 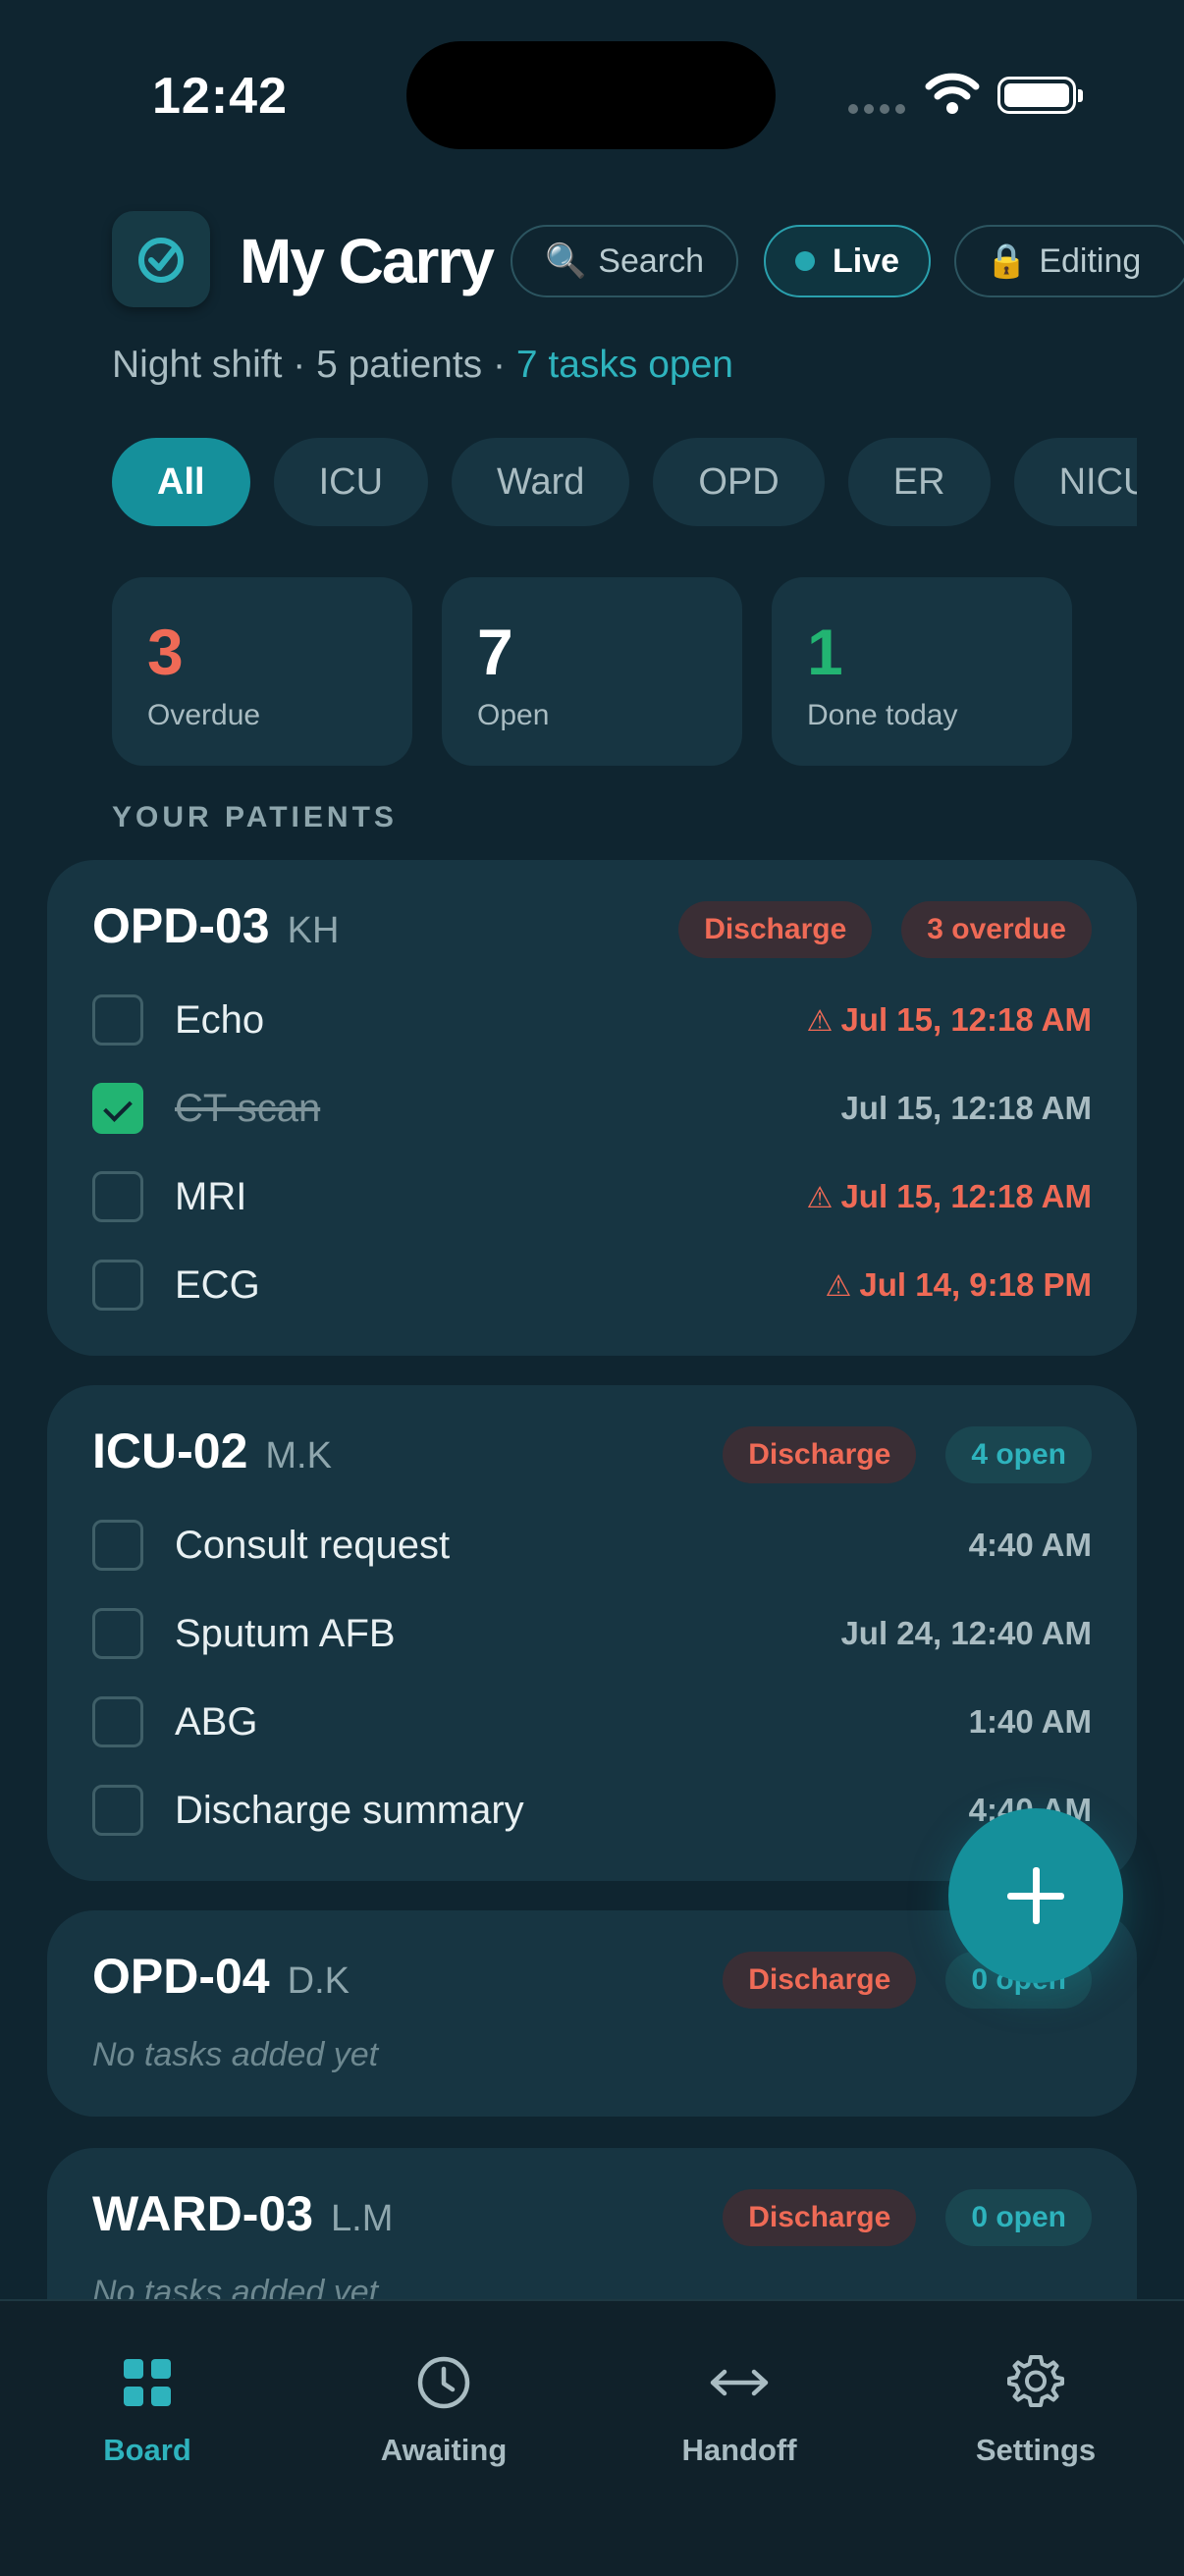 I want to click on patient-header: OPD-04D.K Discharge 0 open, so click(x=592, y=1979).